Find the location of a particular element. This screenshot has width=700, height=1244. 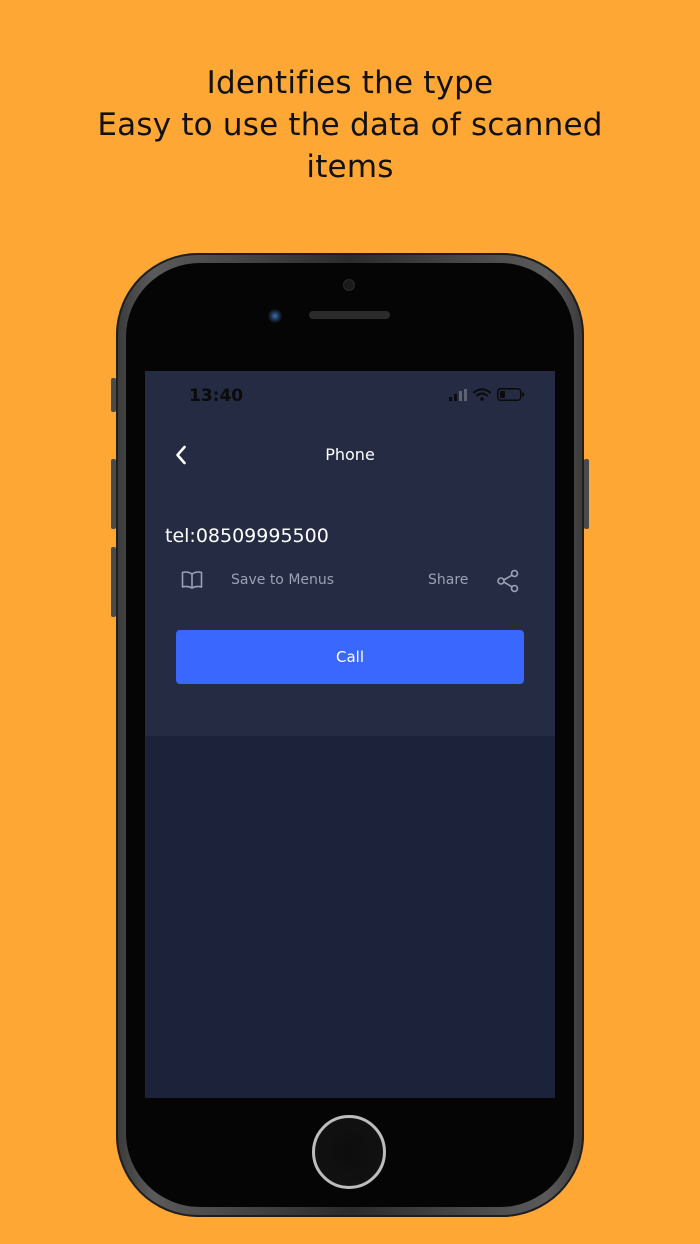

promo-line-3: items is located at coordinates (350, 167).